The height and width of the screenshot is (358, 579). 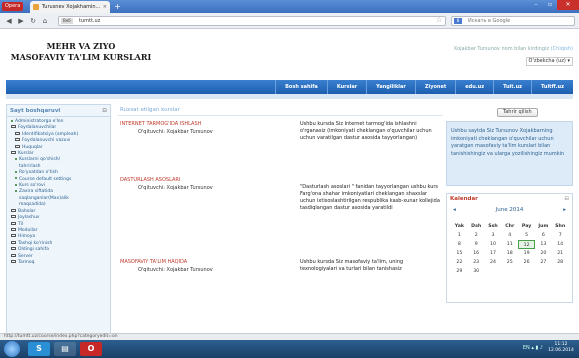 I want to click on calendar-day: 12, so click(x=526, y=244).